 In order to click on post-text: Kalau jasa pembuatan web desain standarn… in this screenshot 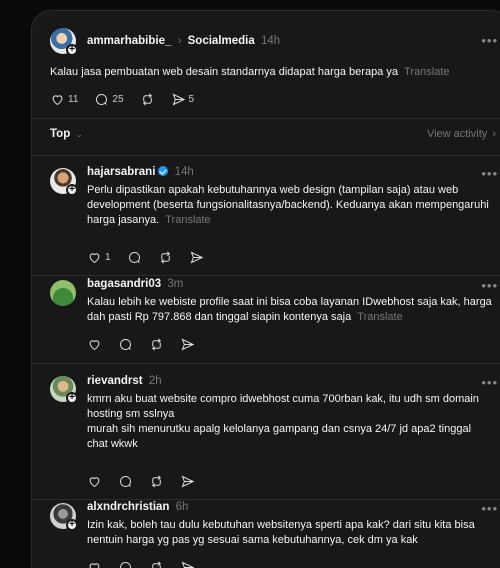, I will do `click(250, 72)`.